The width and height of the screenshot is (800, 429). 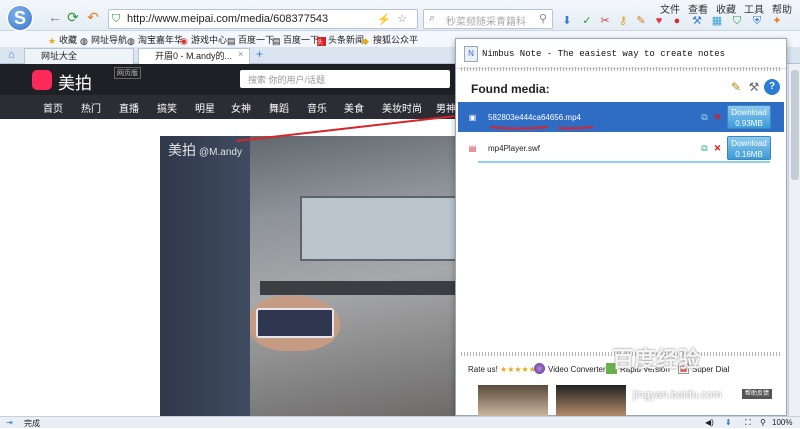 What do you see at coordinates (129, 107) in the screenshot?
I see `nav-live: 直播` at bounding box center [129, 107].